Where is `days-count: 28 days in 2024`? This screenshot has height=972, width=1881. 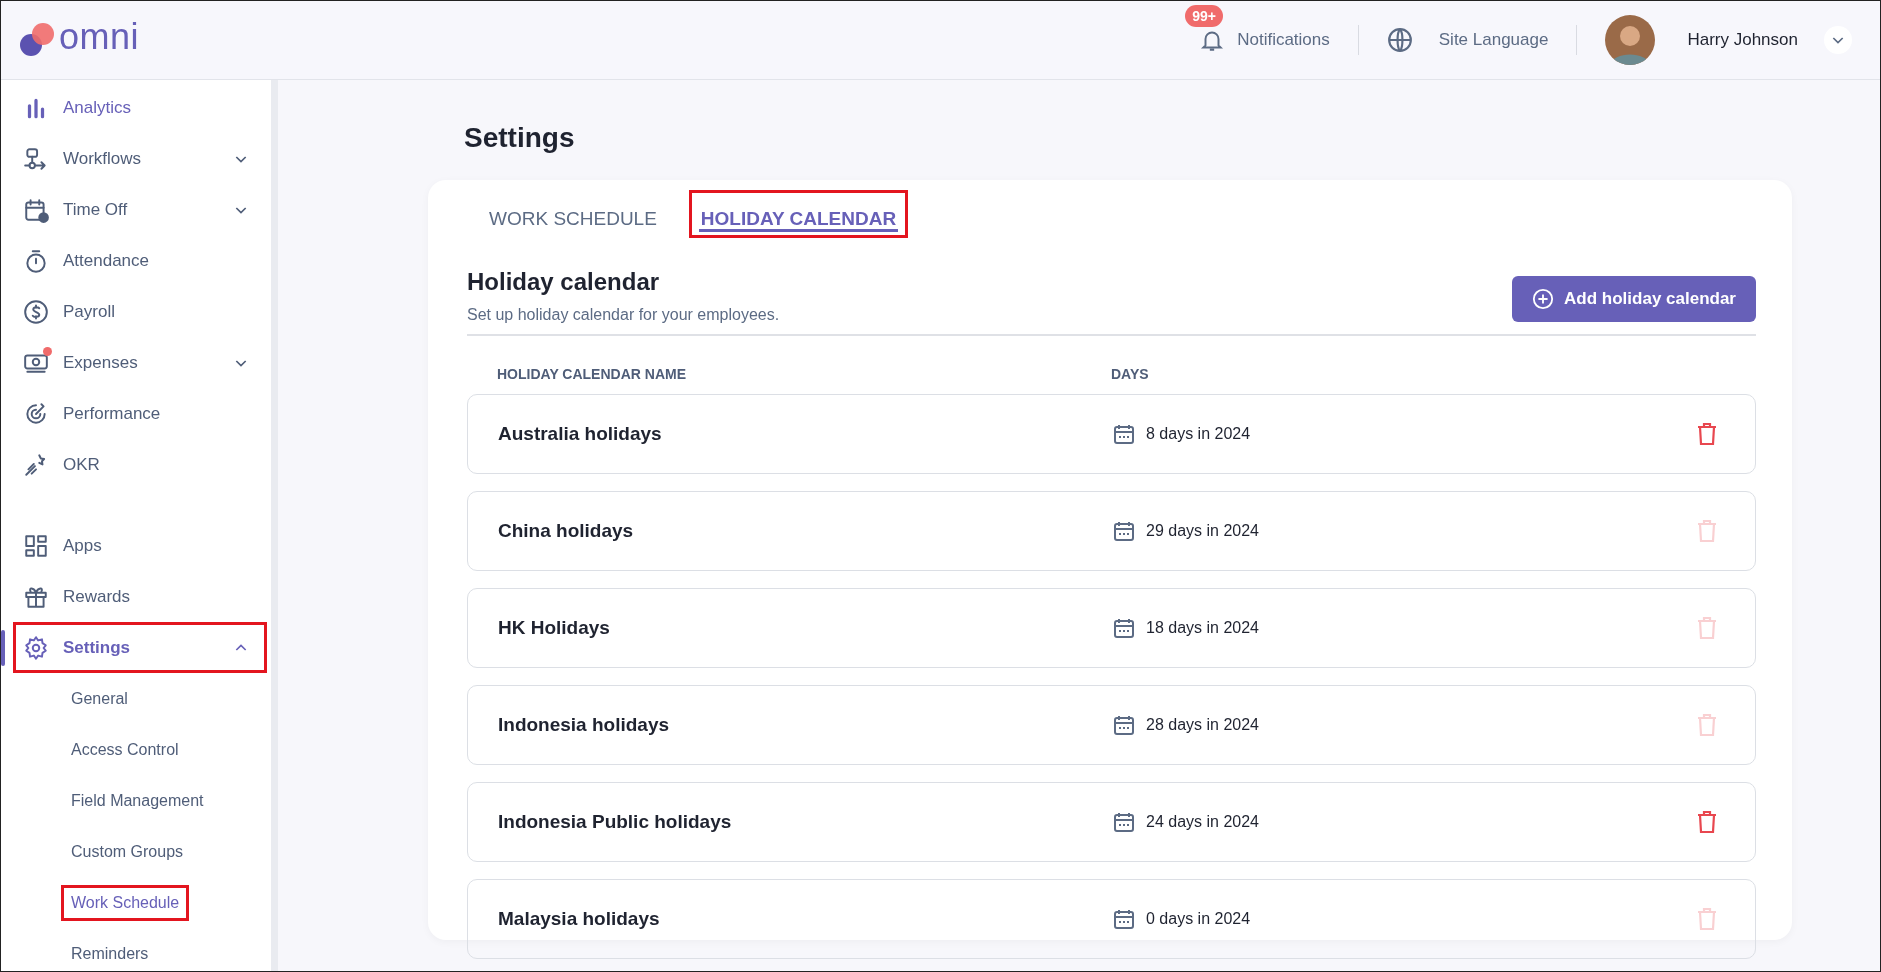 days-count: 28 days in 2024 is located at coordinates (1202, 725).